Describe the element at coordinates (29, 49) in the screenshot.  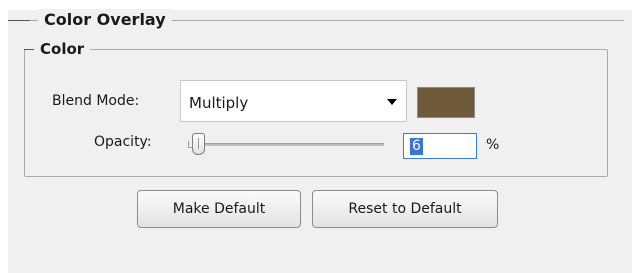
I see `group-border-tick` at that location.